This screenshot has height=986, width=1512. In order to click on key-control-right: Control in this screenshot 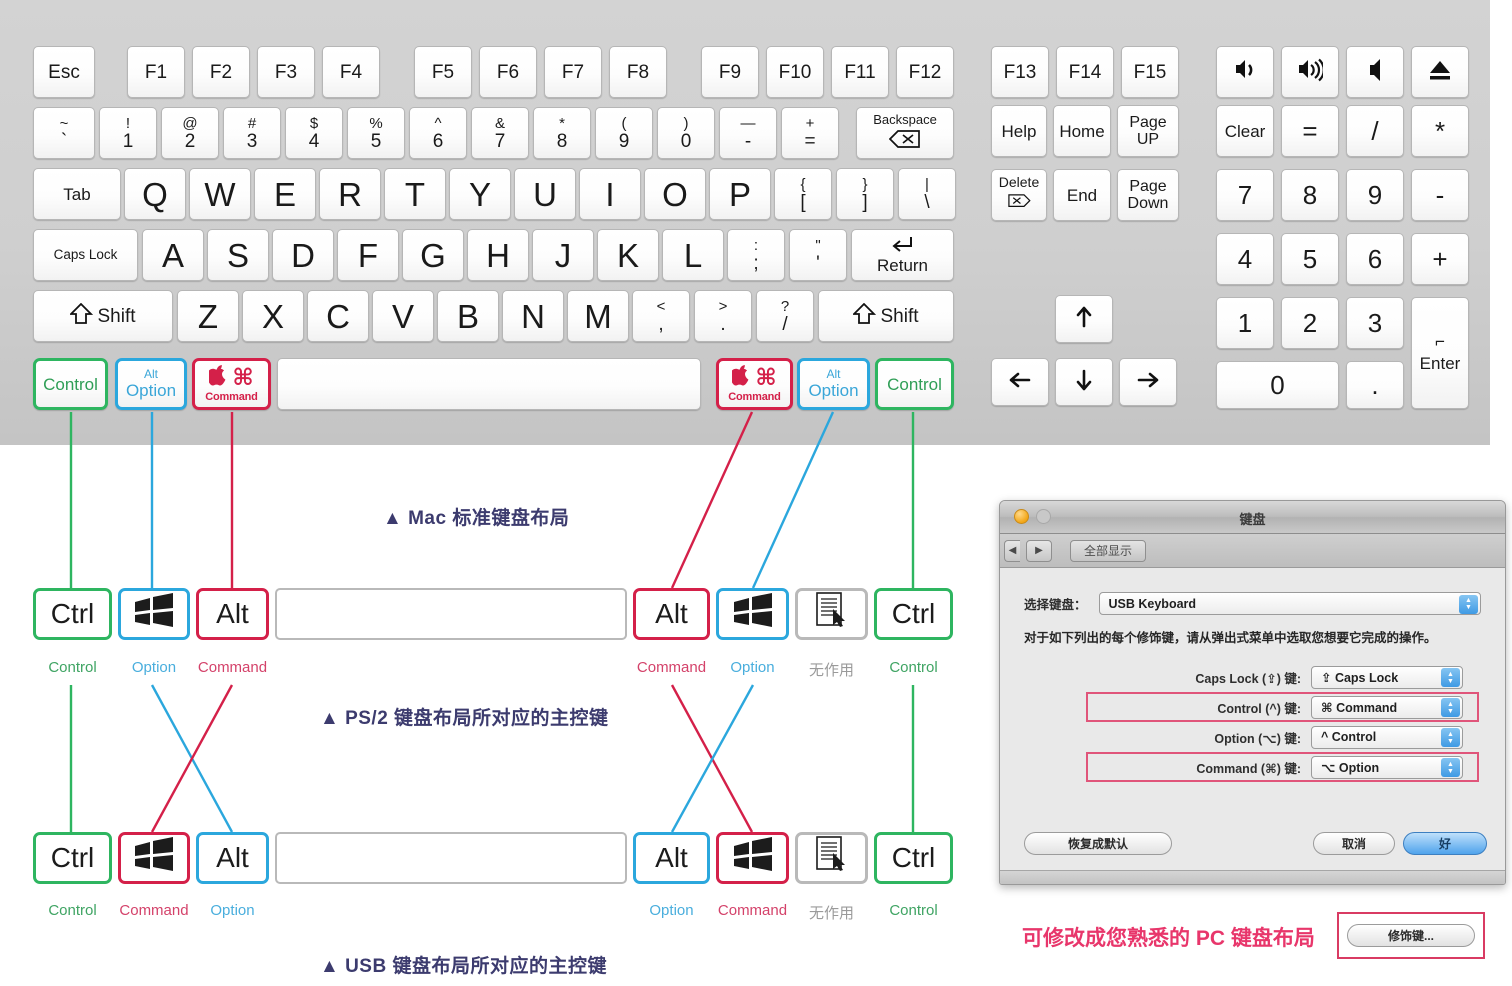, I will do `click(914, 384)`.